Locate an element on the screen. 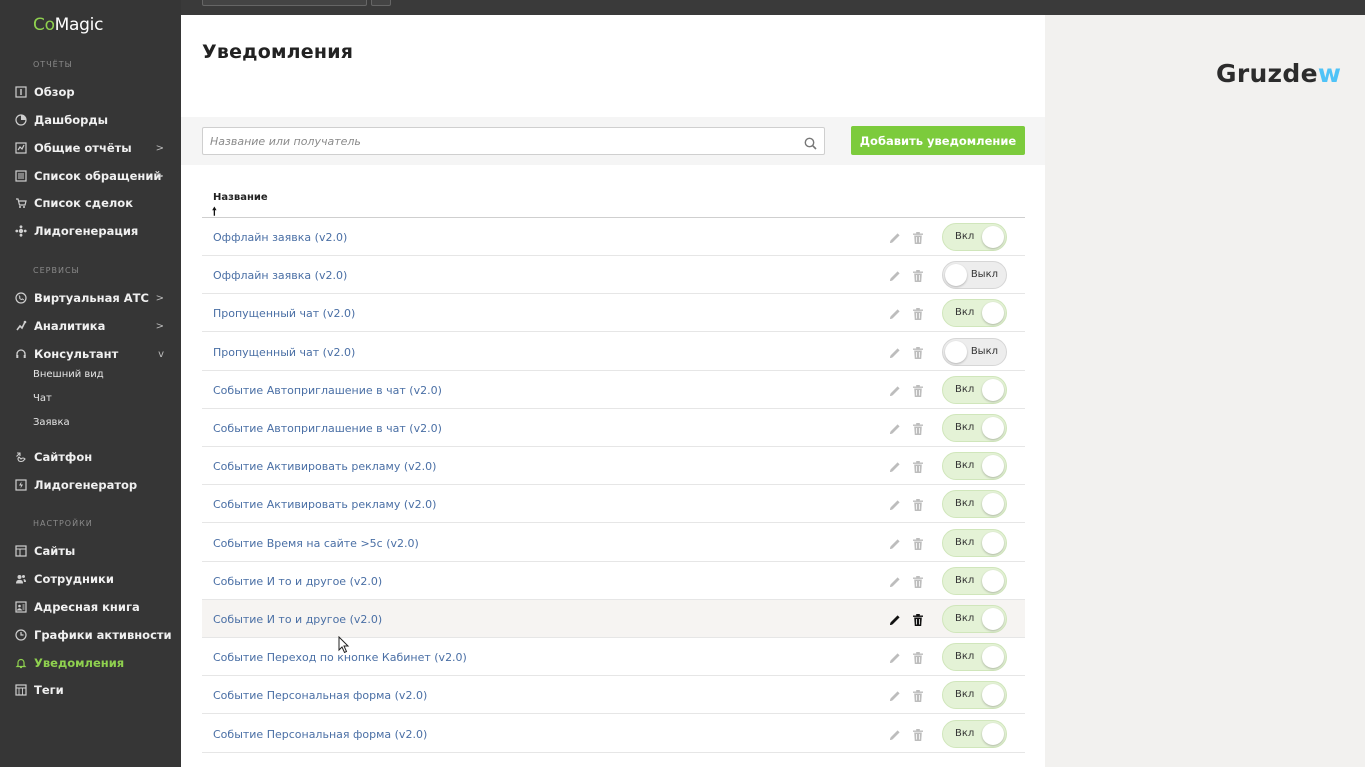 Image resolution: width=1365 pixels, height=767 pixels. table-row: Оффлайн заявка (v2.0) Вкл is located at coordinates (613, 237).